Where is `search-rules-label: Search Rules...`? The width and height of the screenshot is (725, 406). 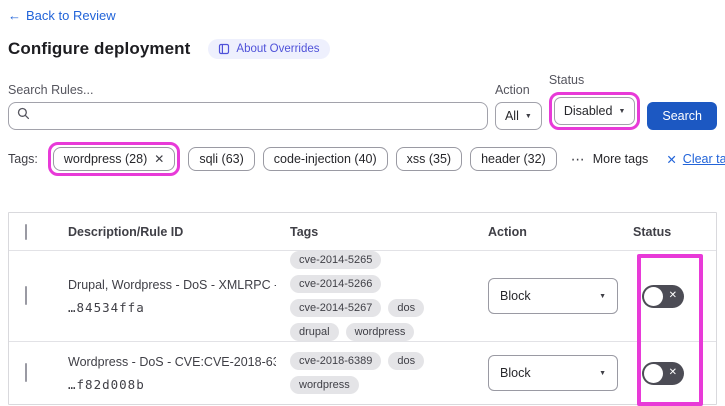
search-rules-label: Search Rules... is located at coordinates (51, 90).